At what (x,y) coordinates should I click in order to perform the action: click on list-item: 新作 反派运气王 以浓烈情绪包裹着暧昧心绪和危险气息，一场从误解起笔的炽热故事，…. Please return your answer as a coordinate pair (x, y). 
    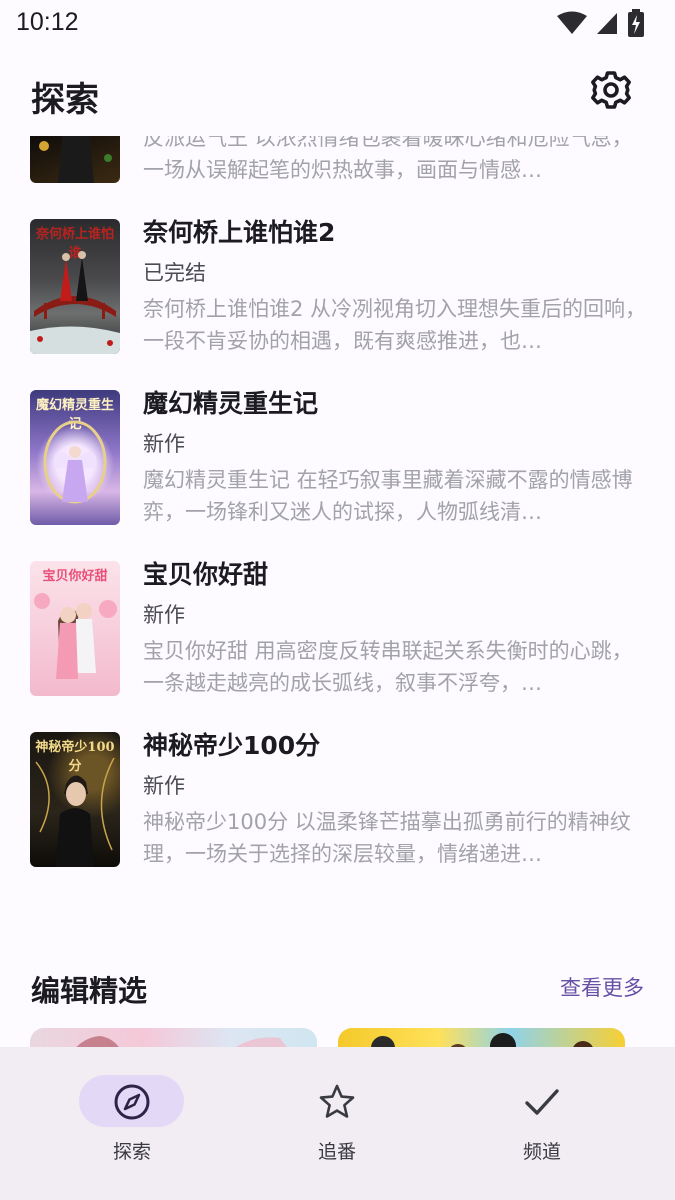
    Looking at the image, I should click on (337, 177).